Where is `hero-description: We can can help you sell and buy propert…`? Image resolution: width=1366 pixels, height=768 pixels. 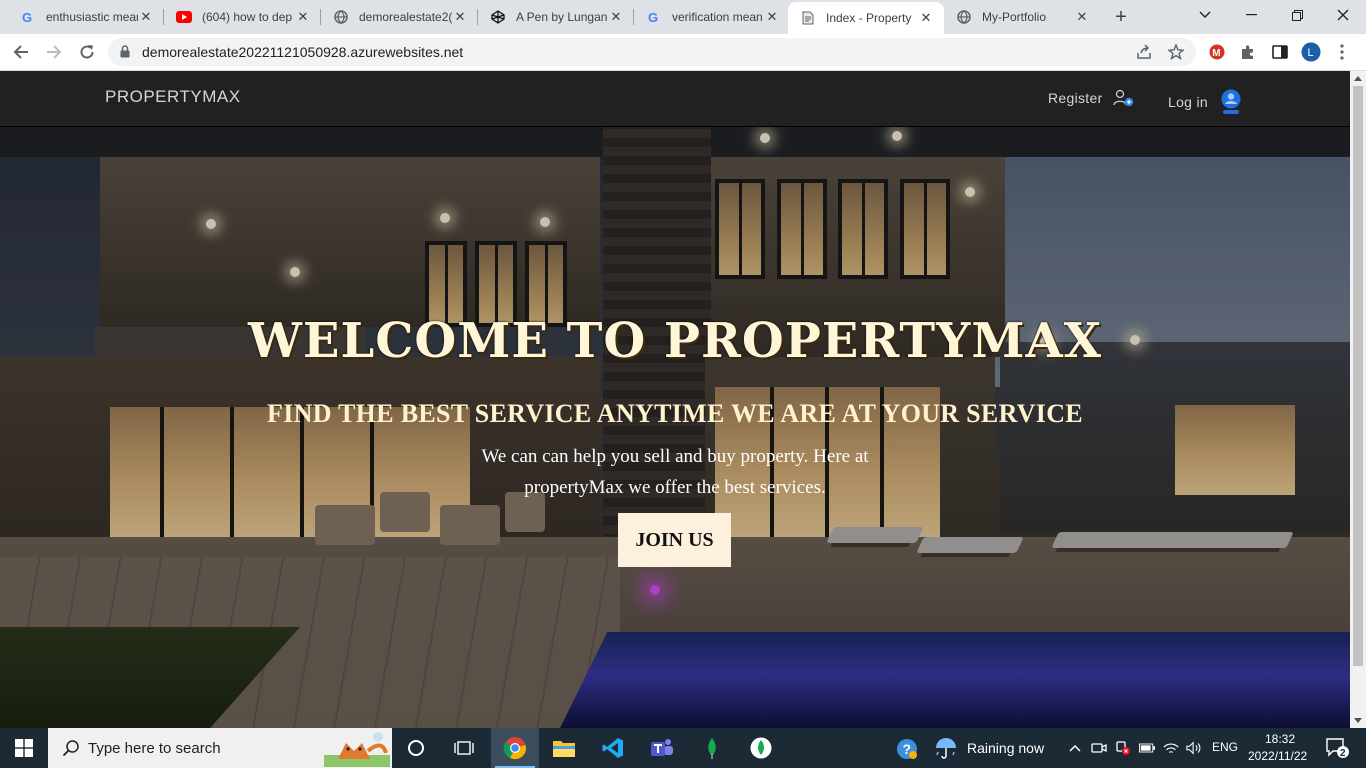 hero-description: We can can help you sell and buy propert… is located at coordinates (675, 472).